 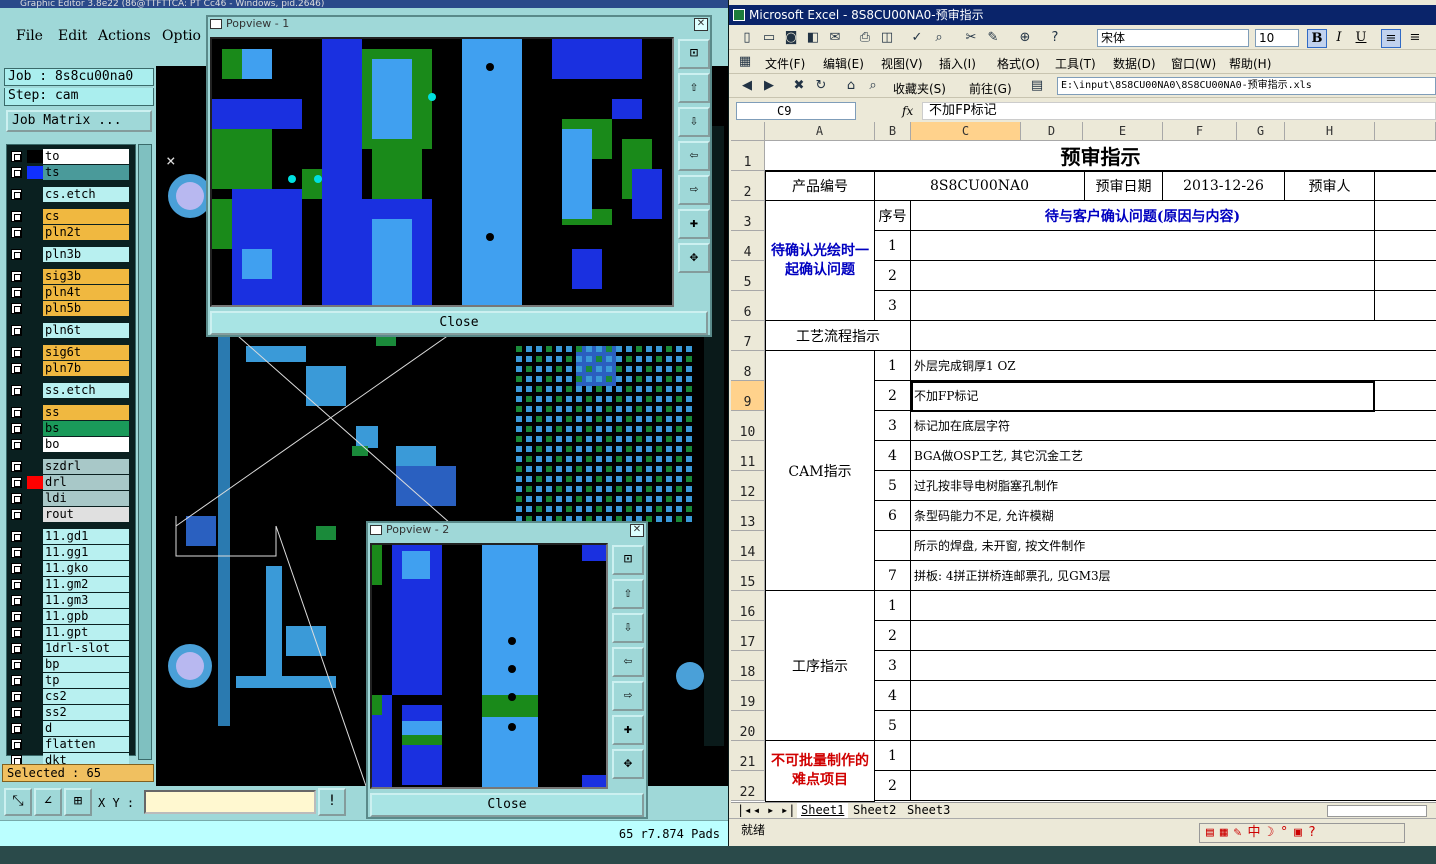 I want to click on layer-name: cs, so click(x=86, y=216).